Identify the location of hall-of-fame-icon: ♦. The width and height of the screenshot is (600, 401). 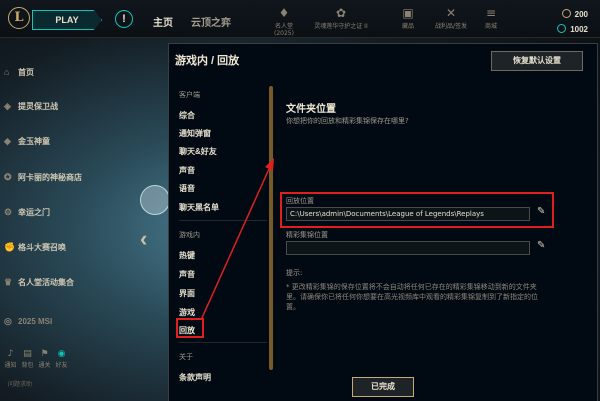
(284, 13).